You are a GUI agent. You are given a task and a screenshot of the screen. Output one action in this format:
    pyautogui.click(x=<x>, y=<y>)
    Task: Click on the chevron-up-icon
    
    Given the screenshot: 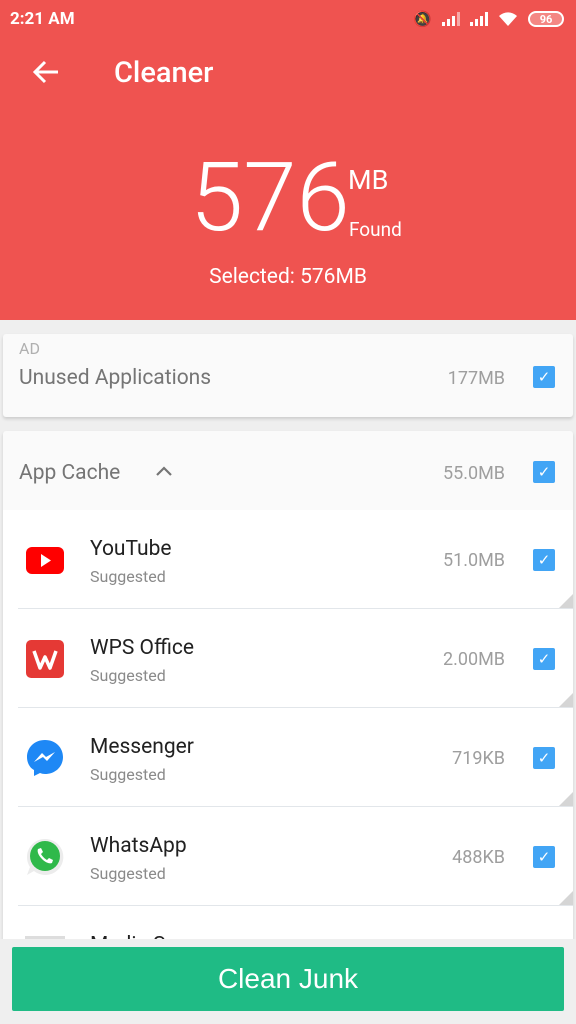 What is the action you would take?
    pyautogui.click(x=164, y=471)
    